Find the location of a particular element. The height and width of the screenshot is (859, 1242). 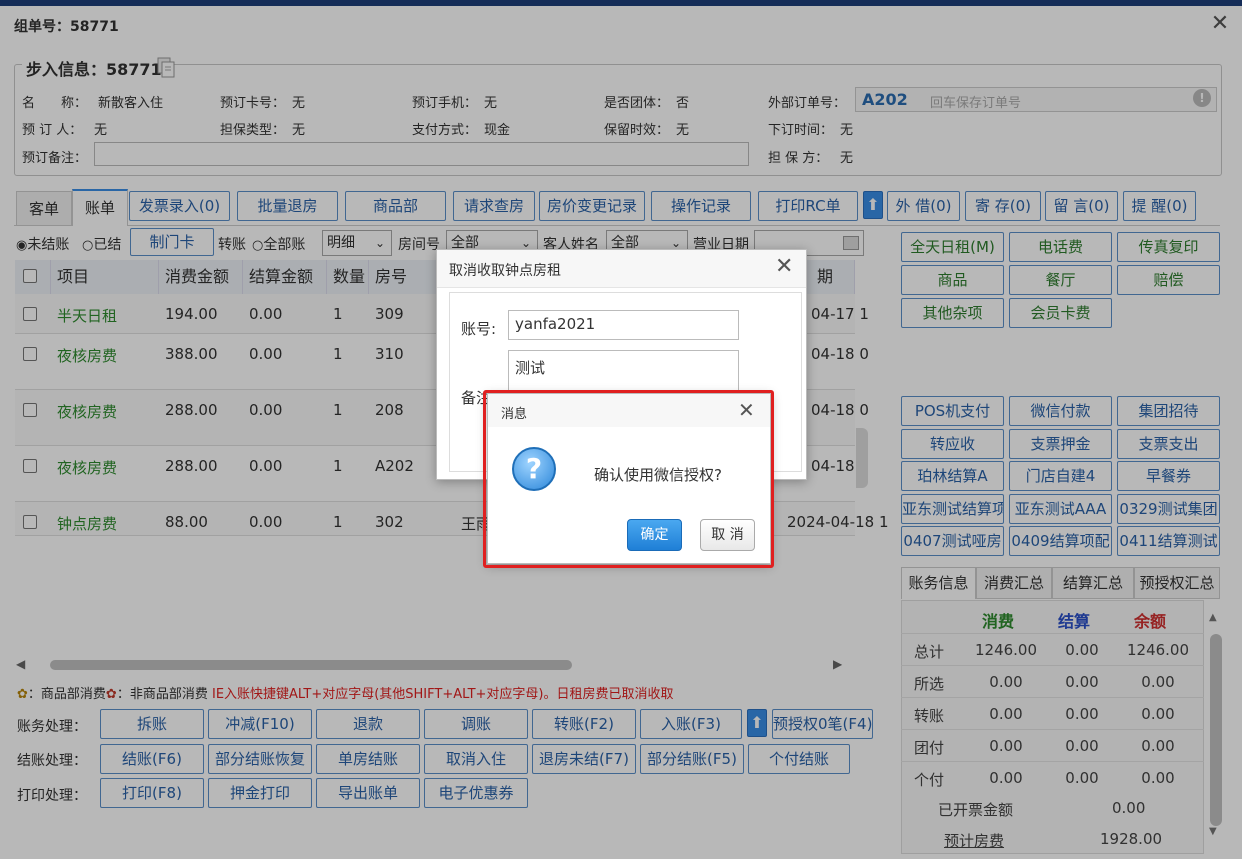

dialog1-title: 取消收取钟点房租 is located at coordinates (505, 271).